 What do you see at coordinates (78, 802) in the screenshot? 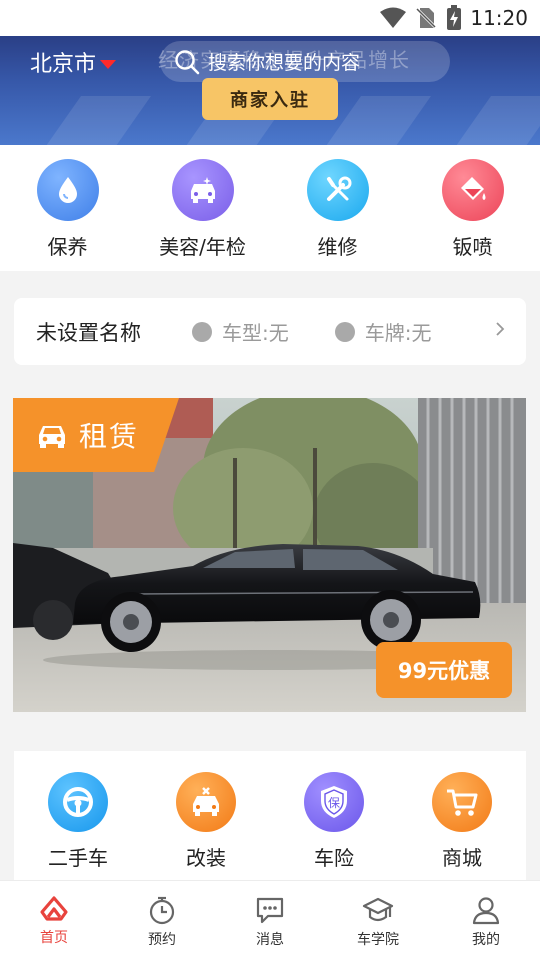
I see `steering-wheel-icon` at bounding box center [78, 802].